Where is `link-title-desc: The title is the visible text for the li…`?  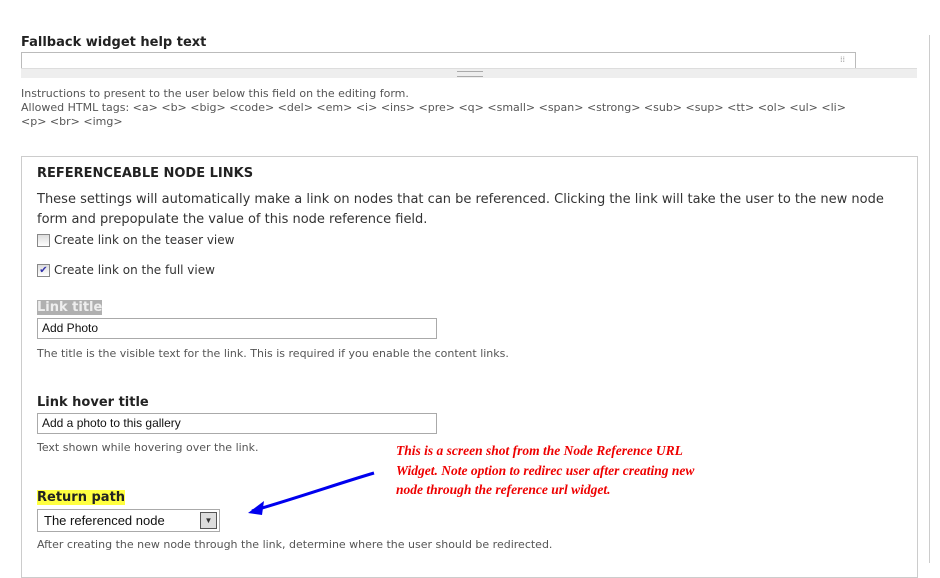 link-title-desc: The title is the visible text for the li… is located at coordinates (273, 353).